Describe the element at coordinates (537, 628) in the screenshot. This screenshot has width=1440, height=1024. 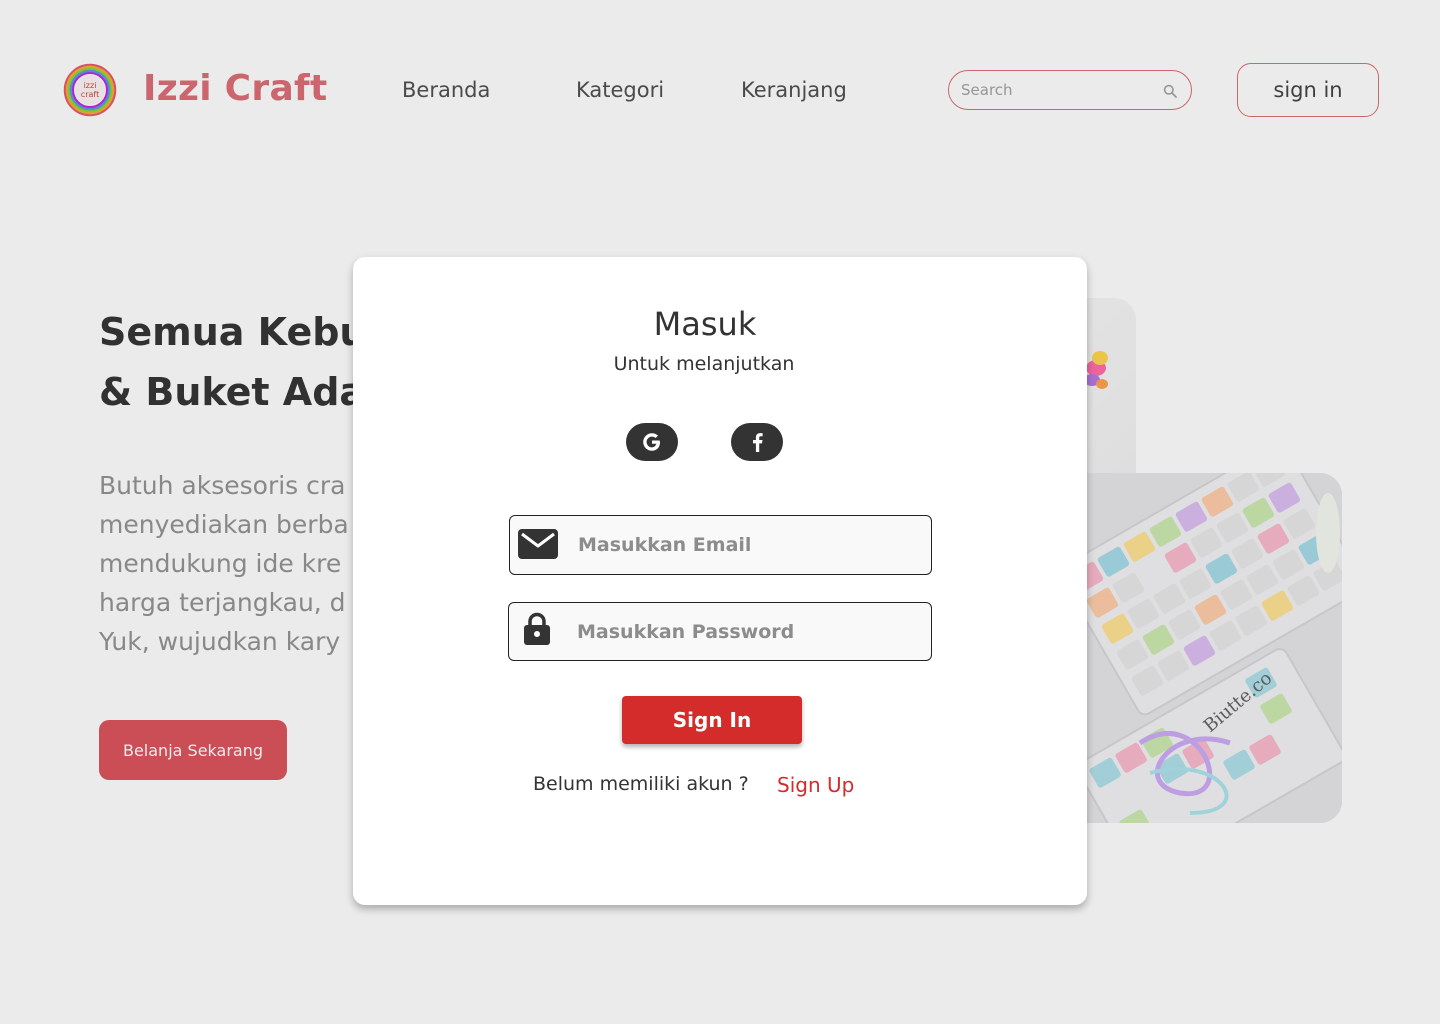
I see `lock-icon` at that location.